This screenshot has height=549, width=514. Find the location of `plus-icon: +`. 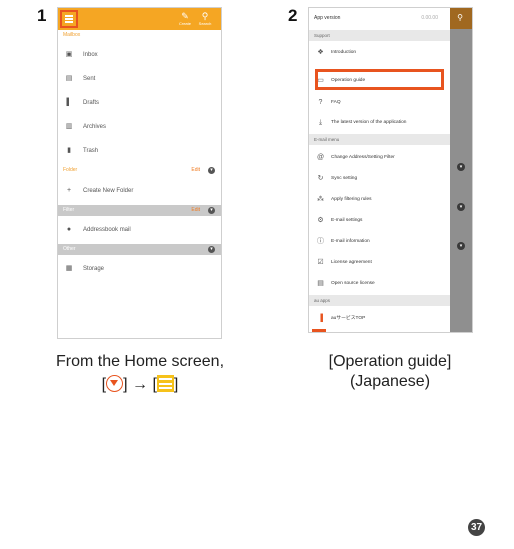

plus-icon: + is located at coordinates (69, 190).